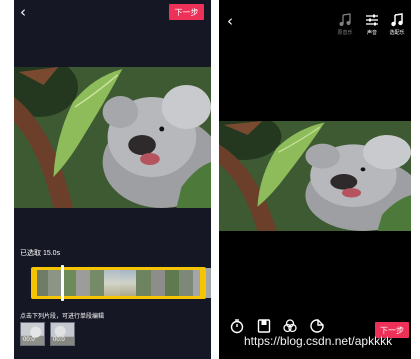  Describe the element at coordinates (62, 317) in the screenshot. I see `segment-hint: 点击下列片段，可进行单段编辑` at that location.